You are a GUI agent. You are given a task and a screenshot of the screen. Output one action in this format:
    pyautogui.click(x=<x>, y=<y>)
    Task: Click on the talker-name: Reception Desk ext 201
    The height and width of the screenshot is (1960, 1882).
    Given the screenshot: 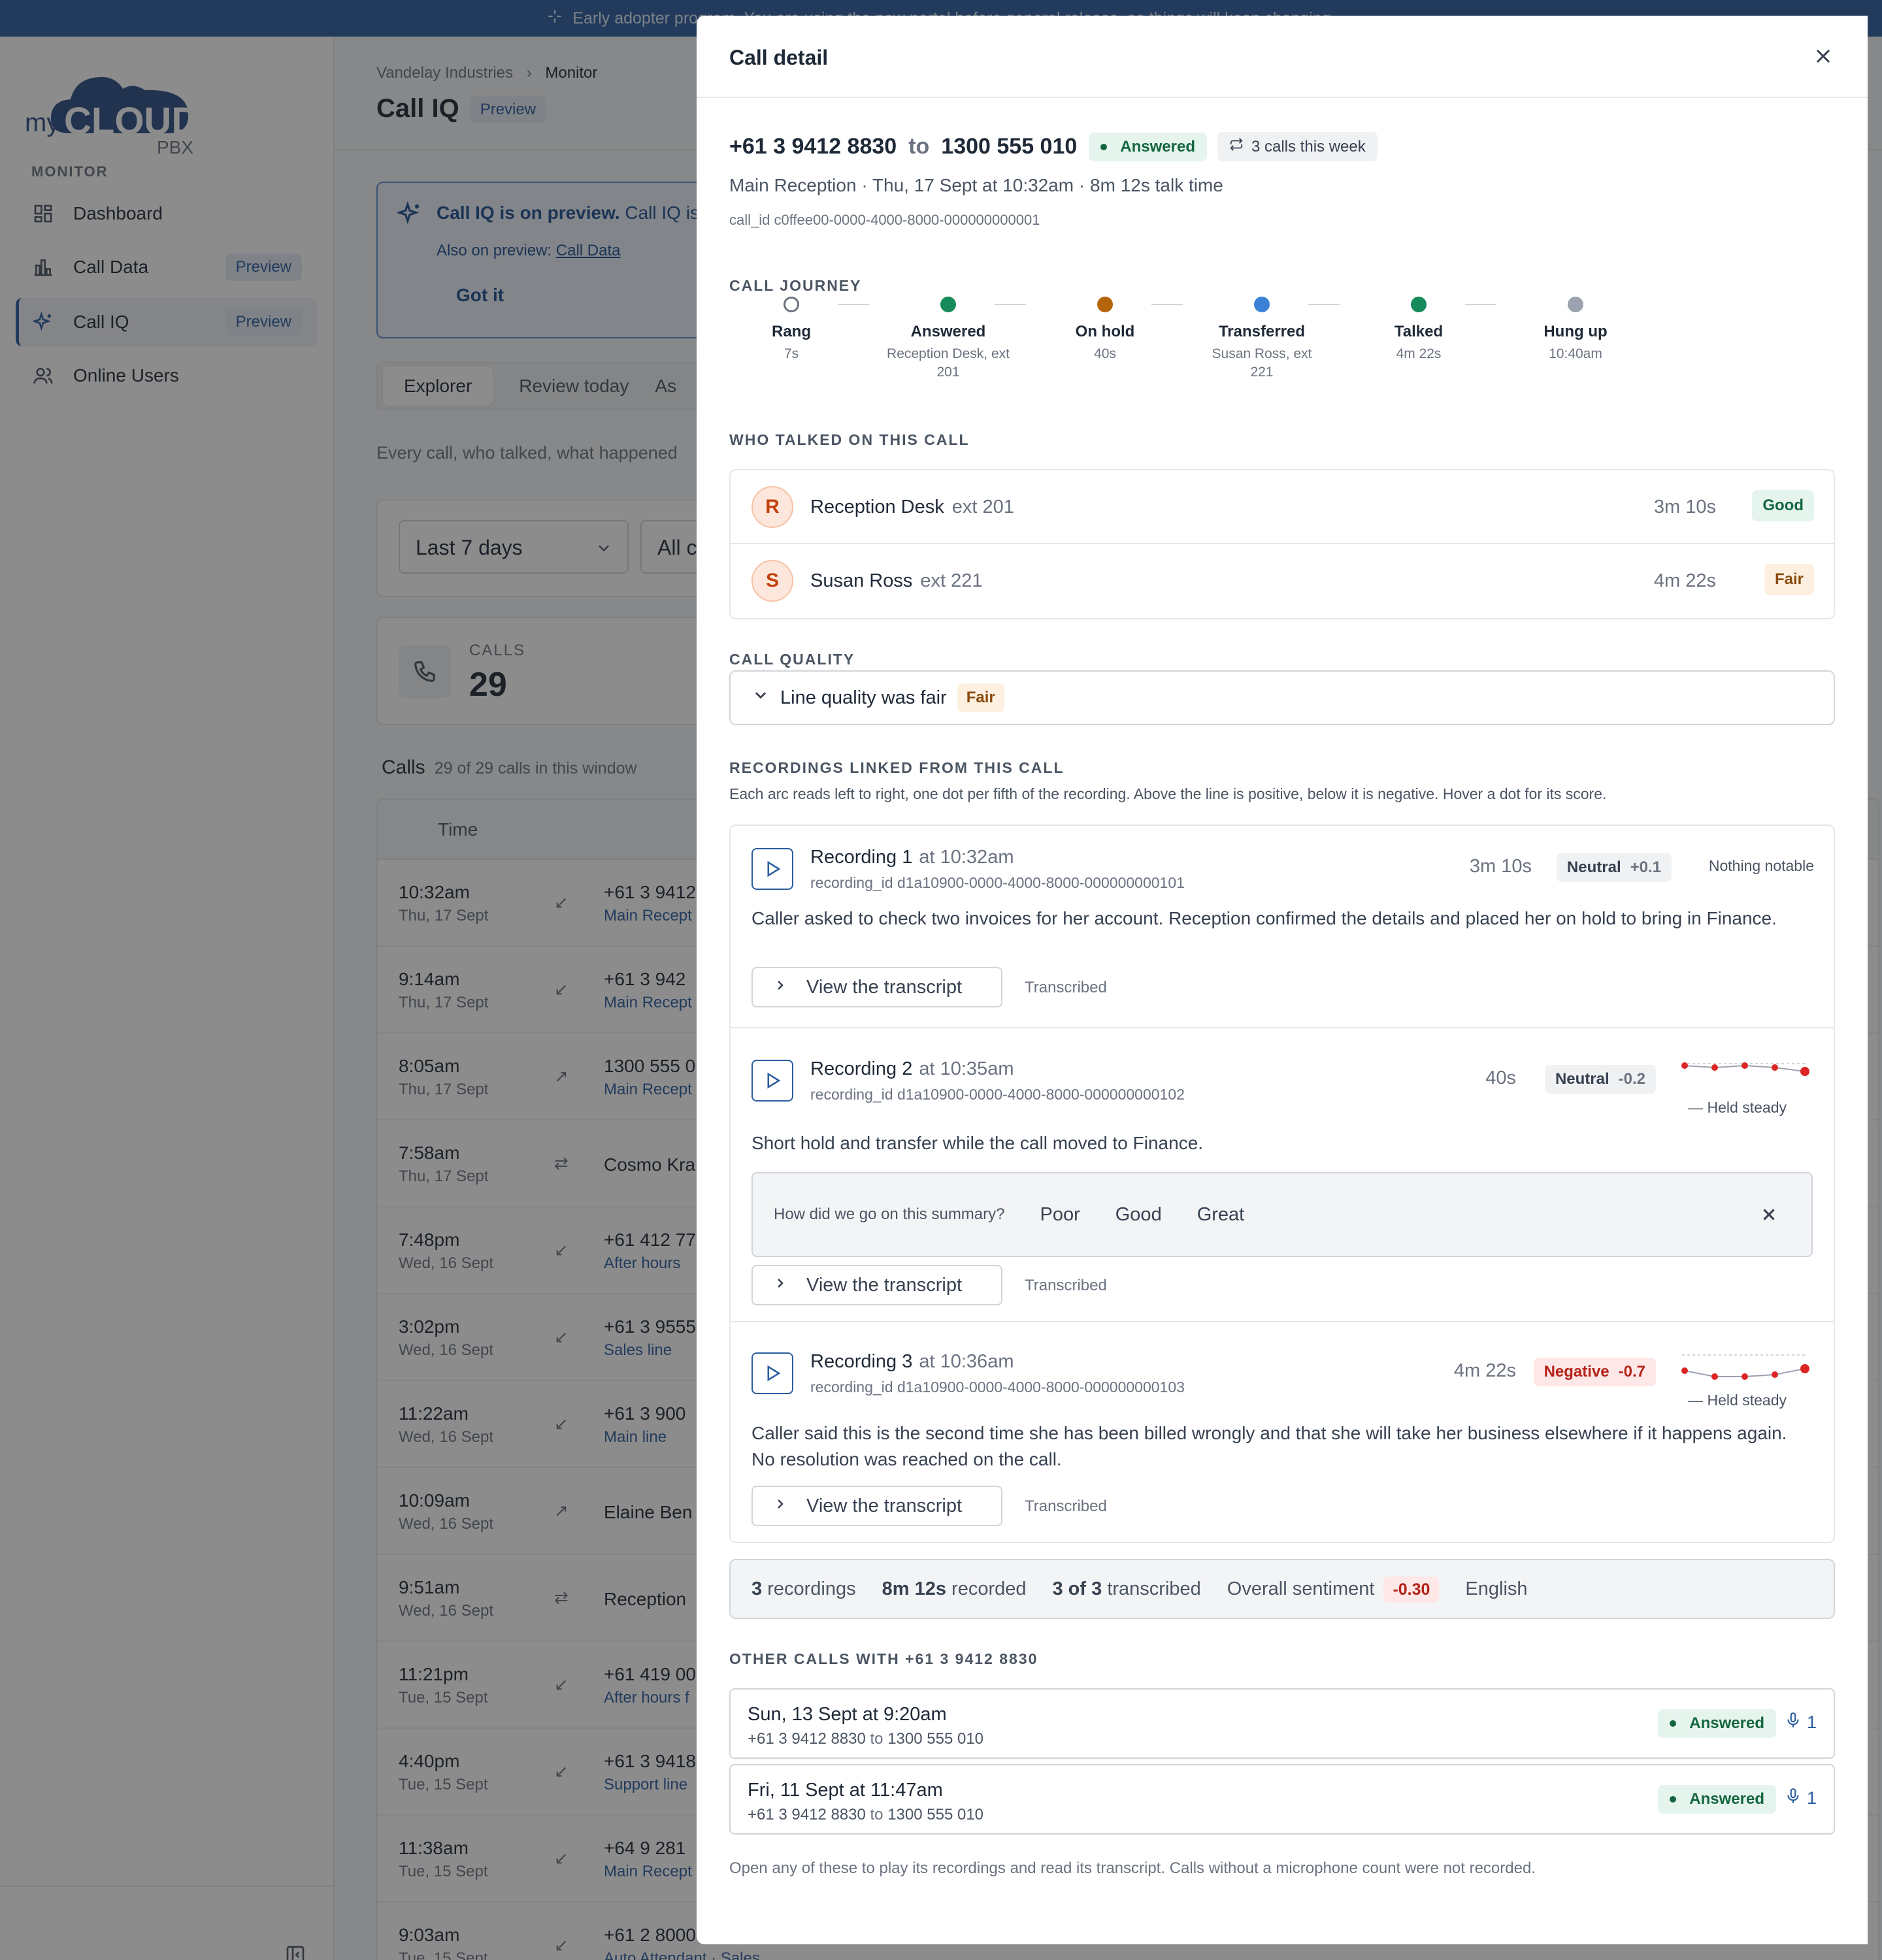 What is the action you would take?
    pyautogui.click(x=912, y=507)
    